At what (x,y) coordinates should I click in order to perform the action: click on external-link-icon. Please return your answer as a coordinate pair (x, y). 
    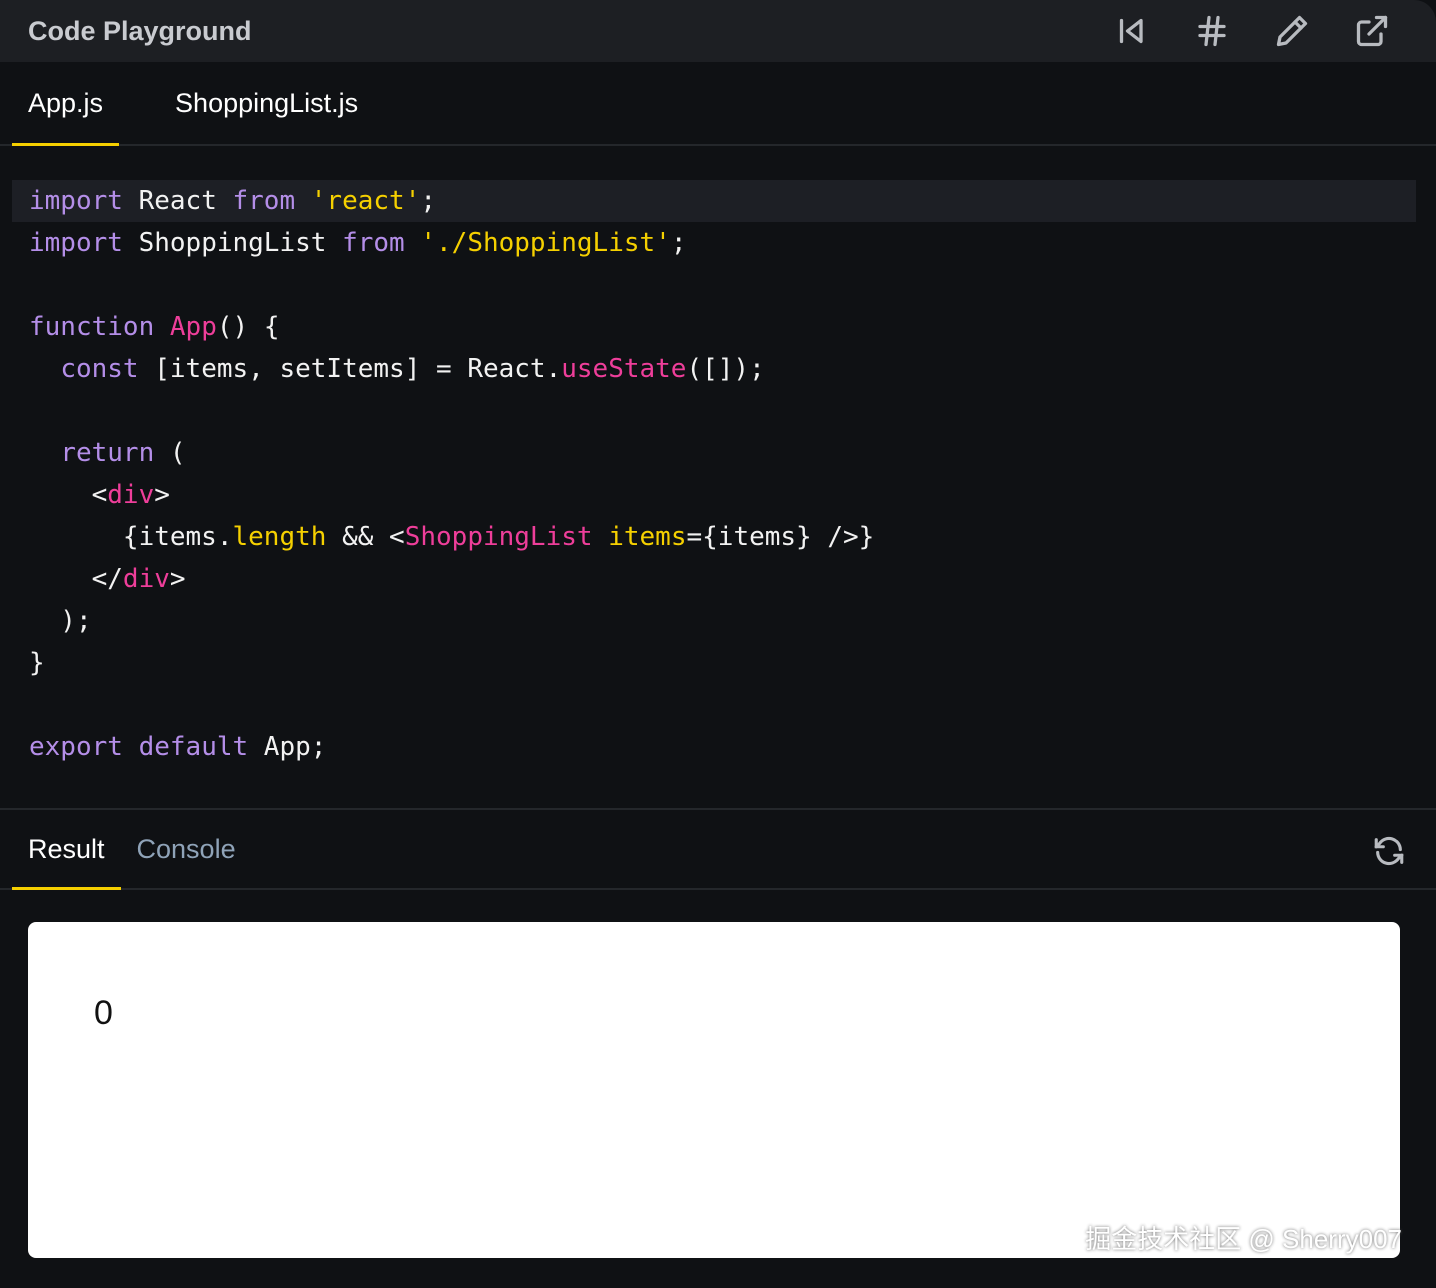
    Looking at the image, I should click on (1372, 31).